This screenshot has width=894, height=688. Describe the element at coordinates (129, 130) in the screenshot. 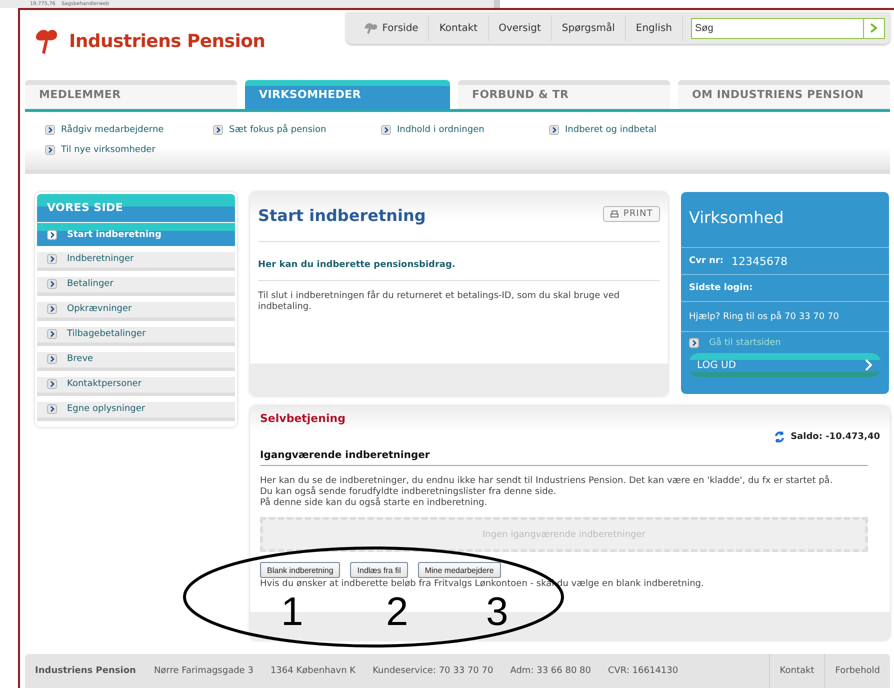

I see `subnav-link: Rådgiv medarbejderne` at that location.